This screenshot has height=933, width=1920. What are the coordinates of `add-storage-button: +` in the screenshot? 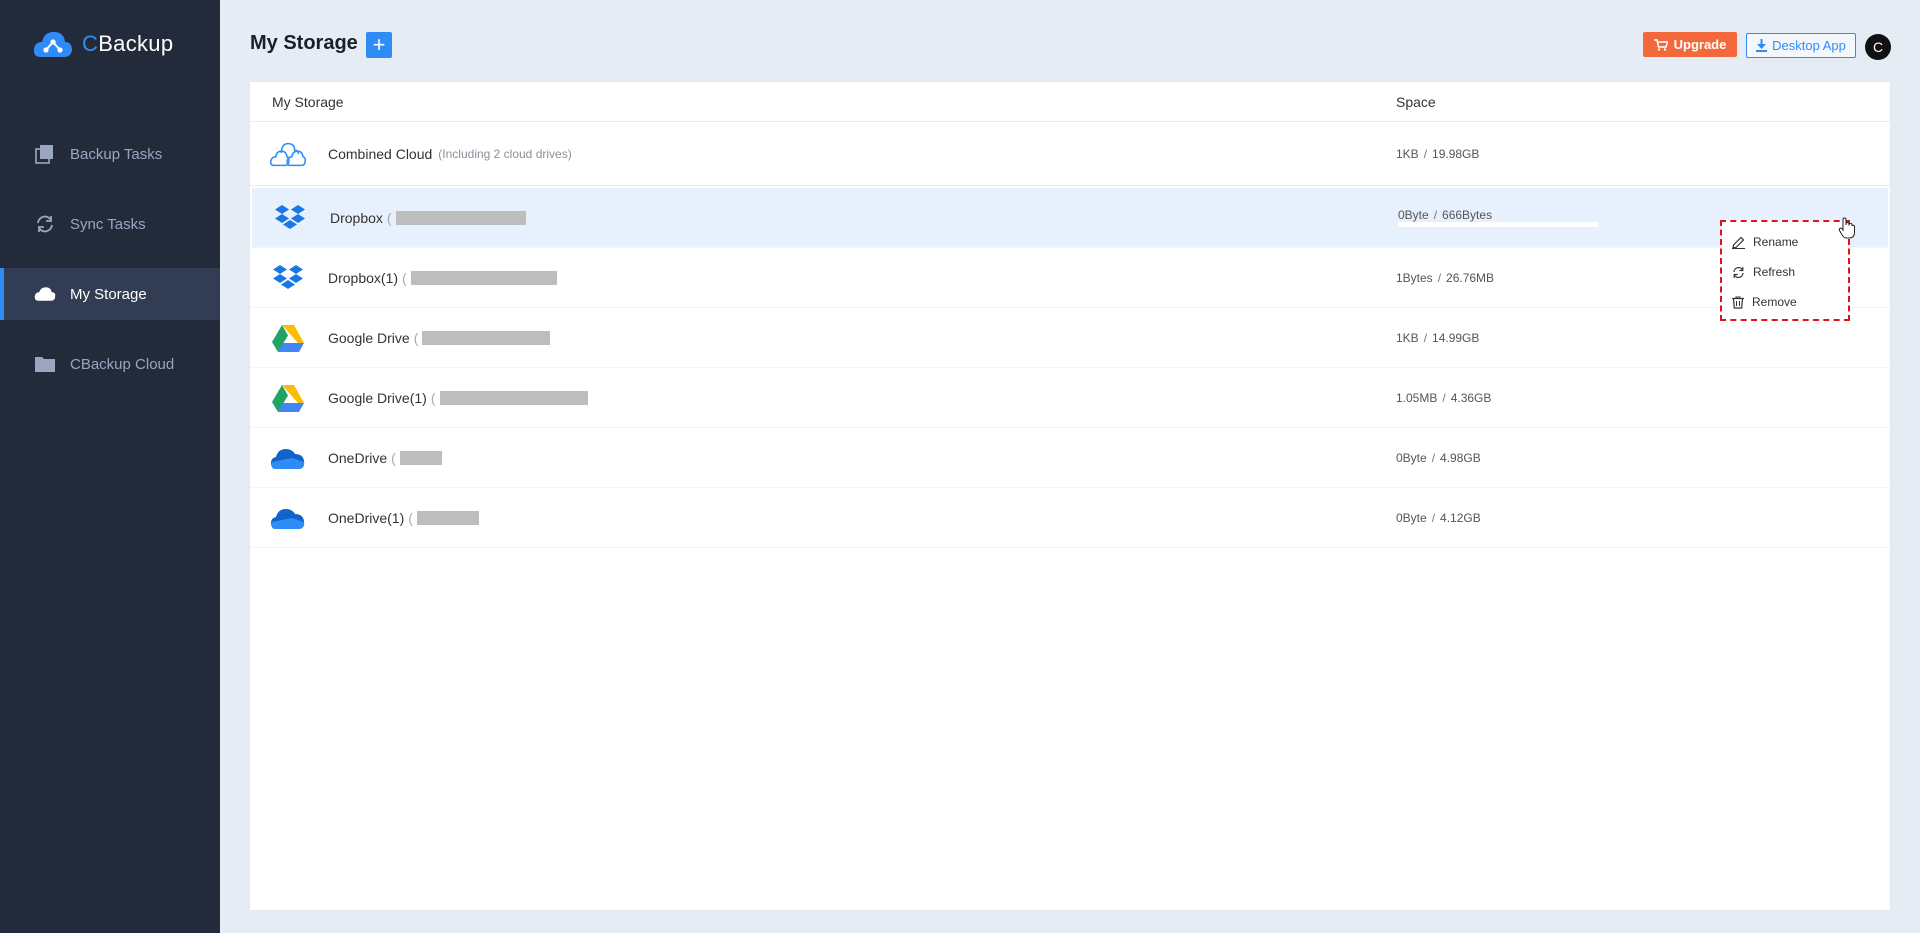 It's located at (379, 45).